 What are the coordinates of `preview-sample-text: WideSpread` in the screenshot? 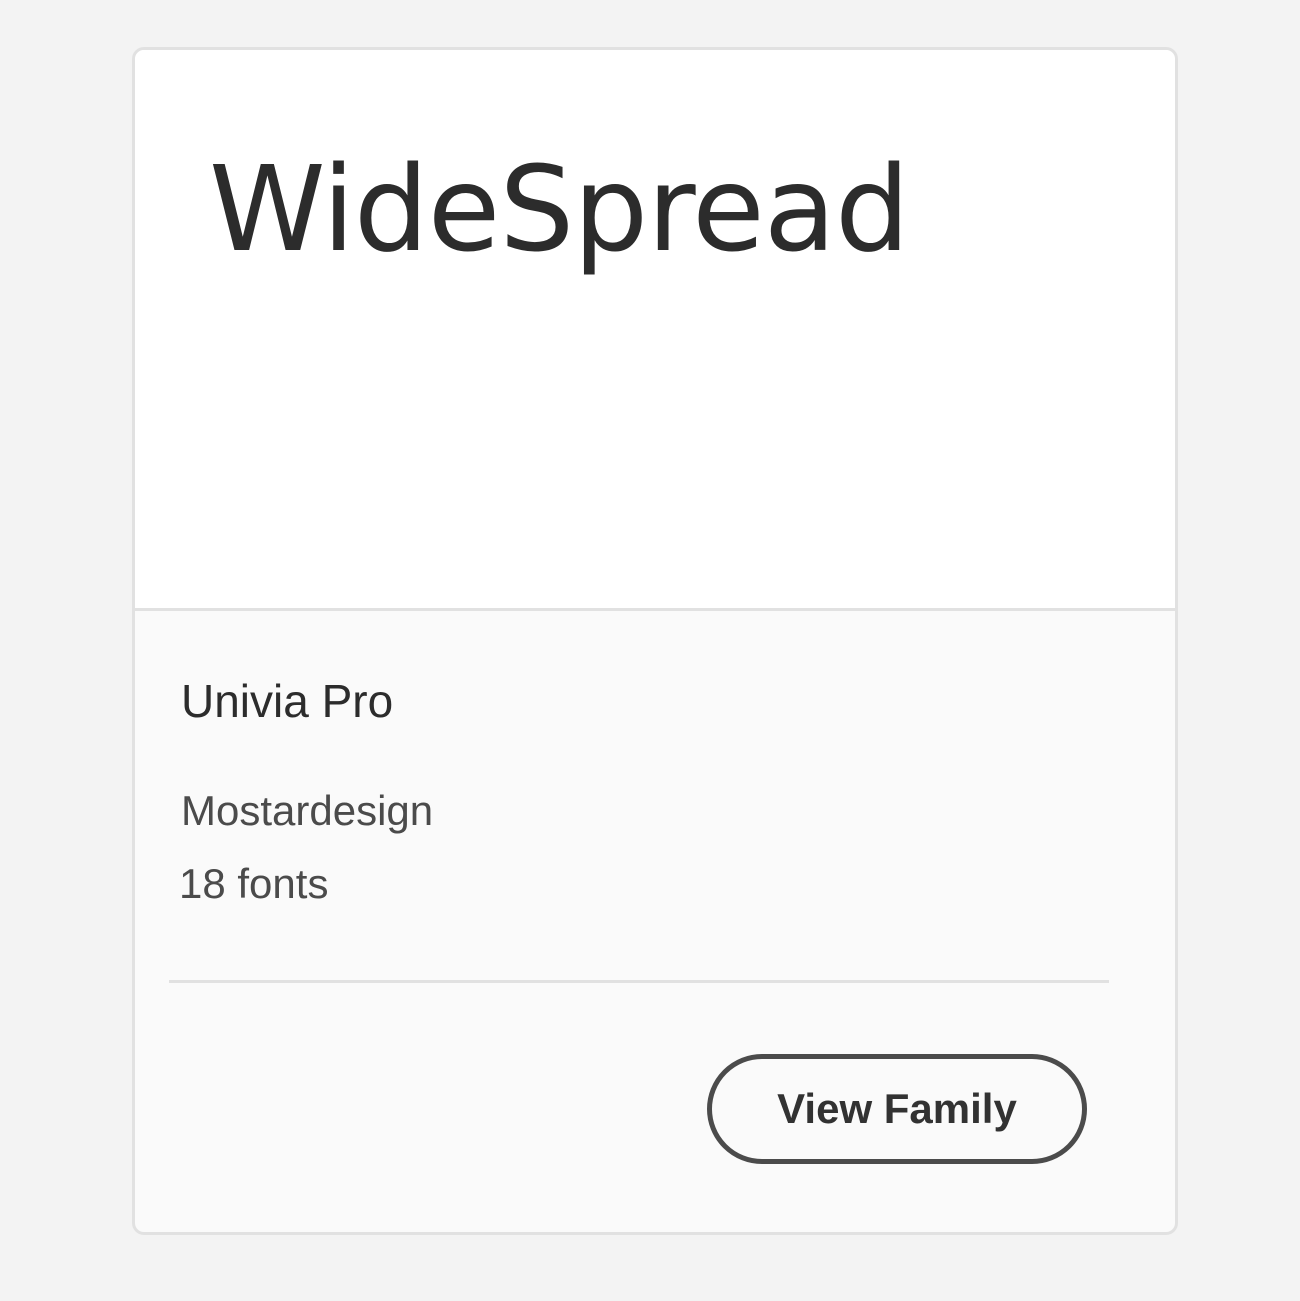 It's located at (559, 209).